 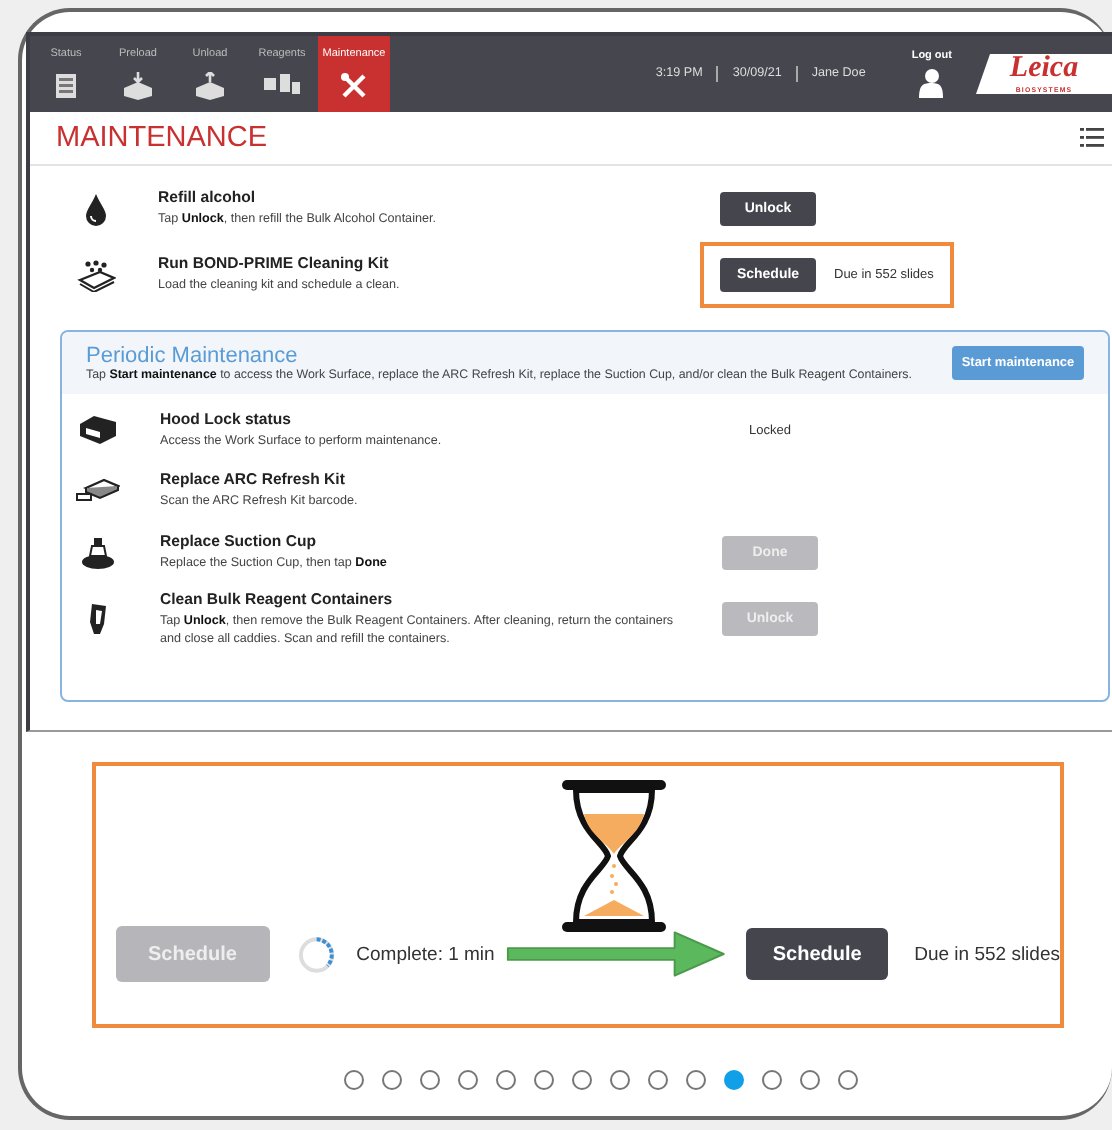 I want to click on suction-cup-icon, so click(x=98, y=553).